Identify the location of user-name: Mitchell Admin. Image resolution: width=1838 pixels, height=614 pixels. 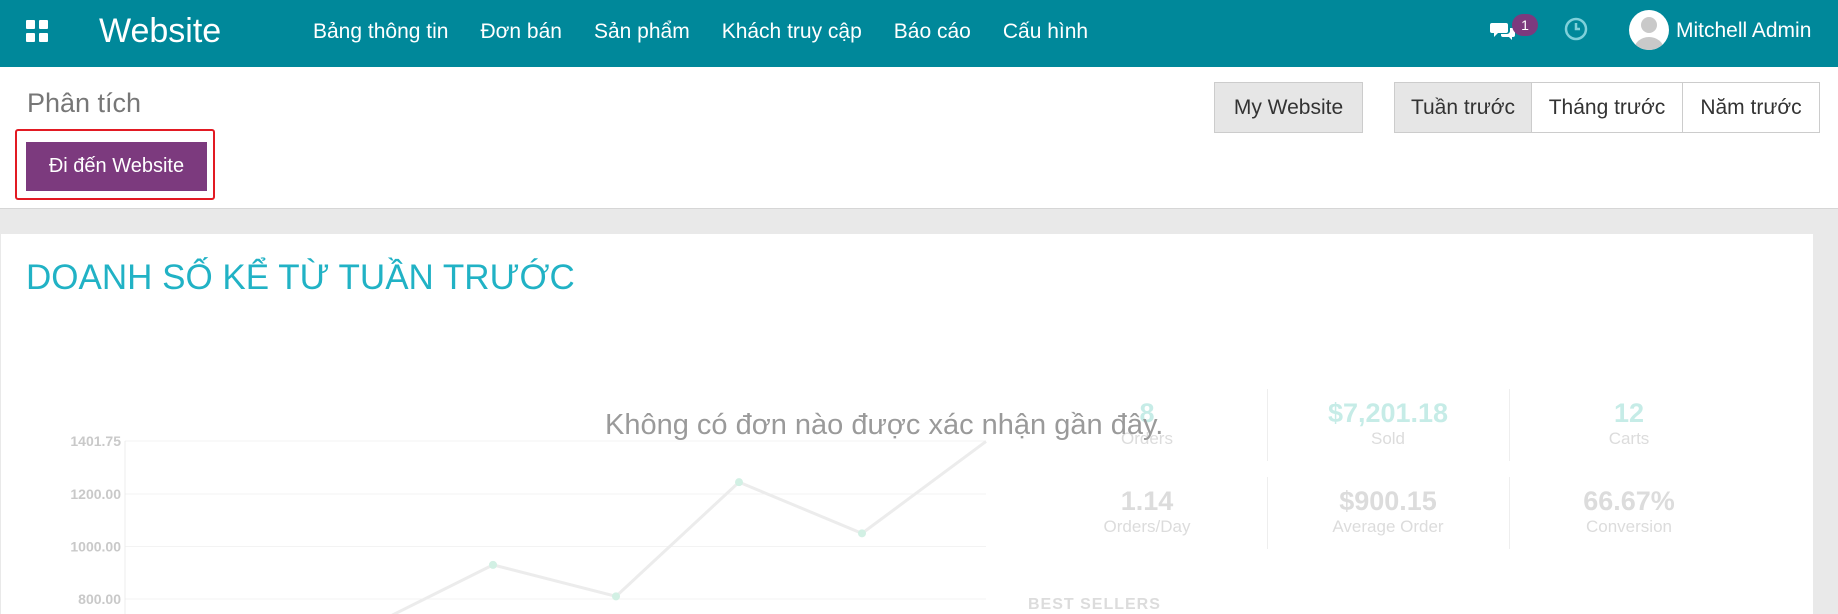
(1743, 31).